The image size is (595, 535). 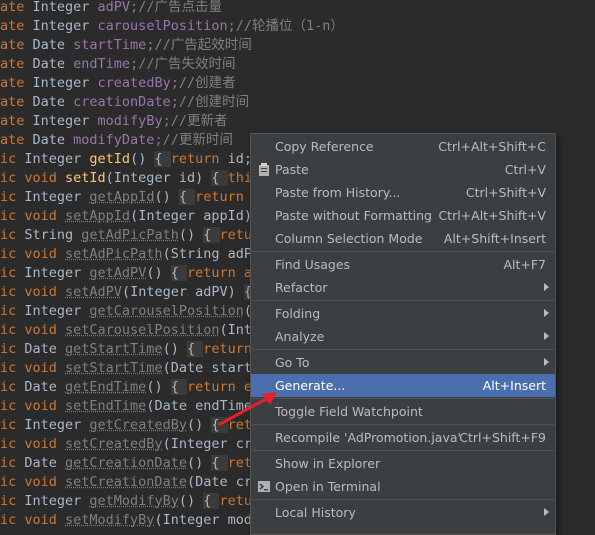 I want to click on code-token: getId, so click(x=110, y=159).